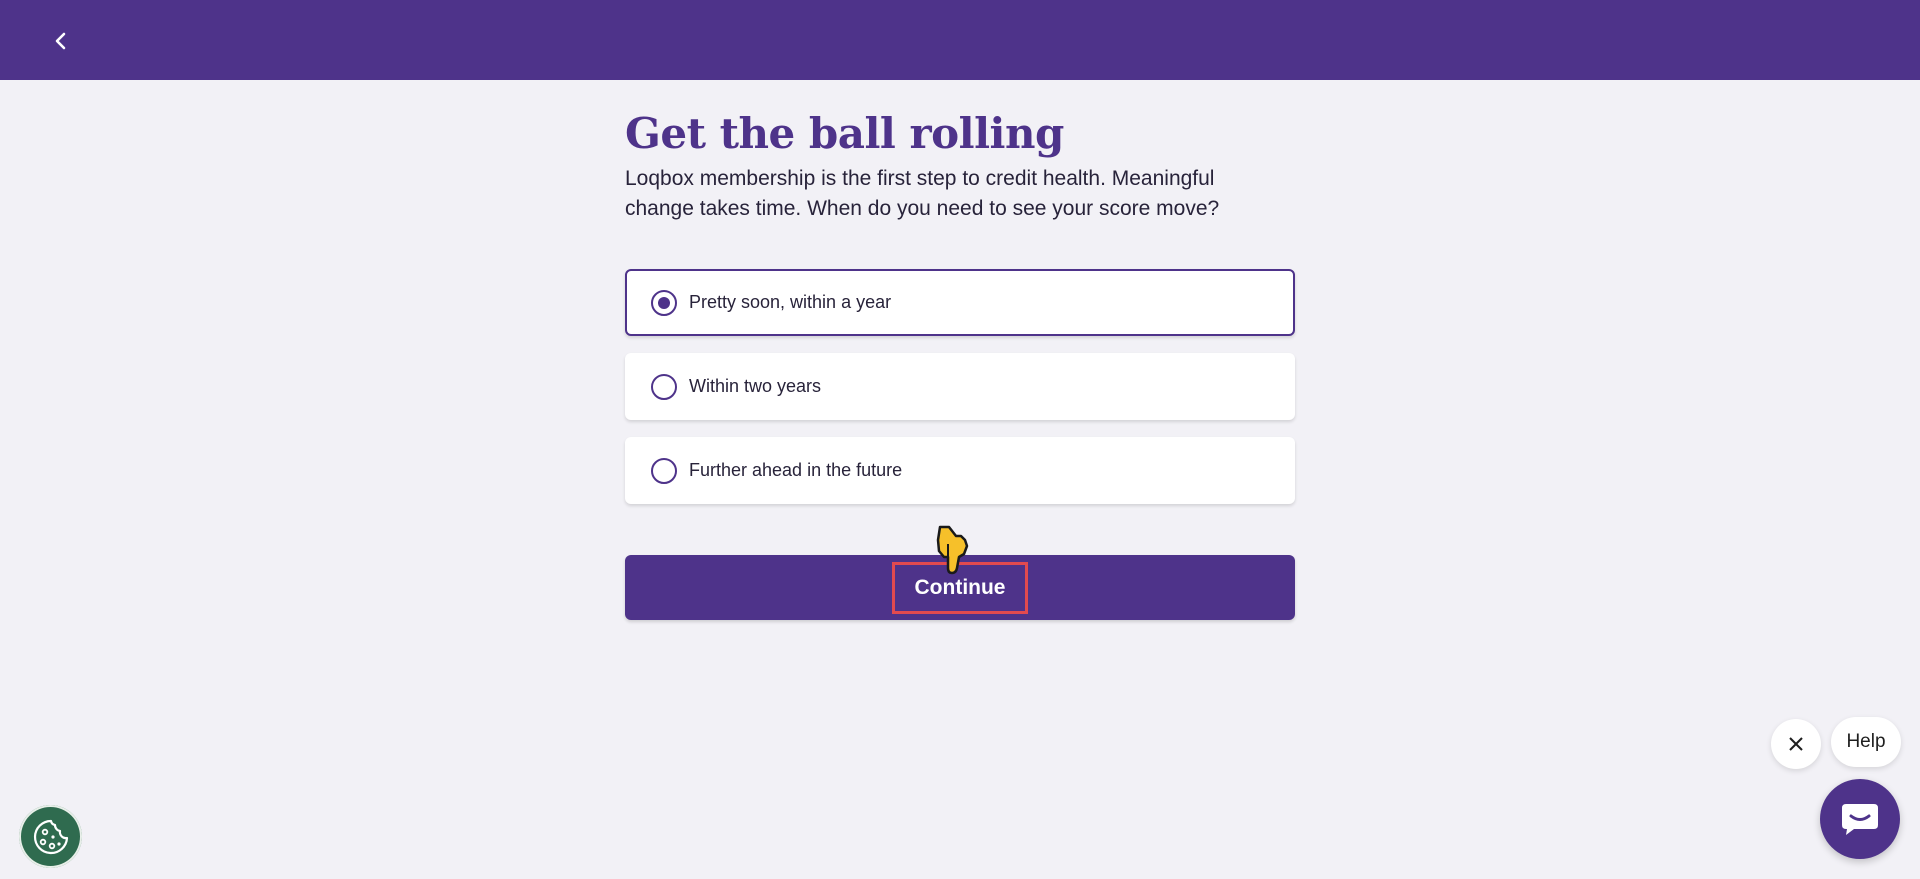 Image resolution: width=1920 pixels, height=879 pixels. Describe the element at coordinates (952, 550) in the screenshot. I see `pointer-hand-icon` at that location.